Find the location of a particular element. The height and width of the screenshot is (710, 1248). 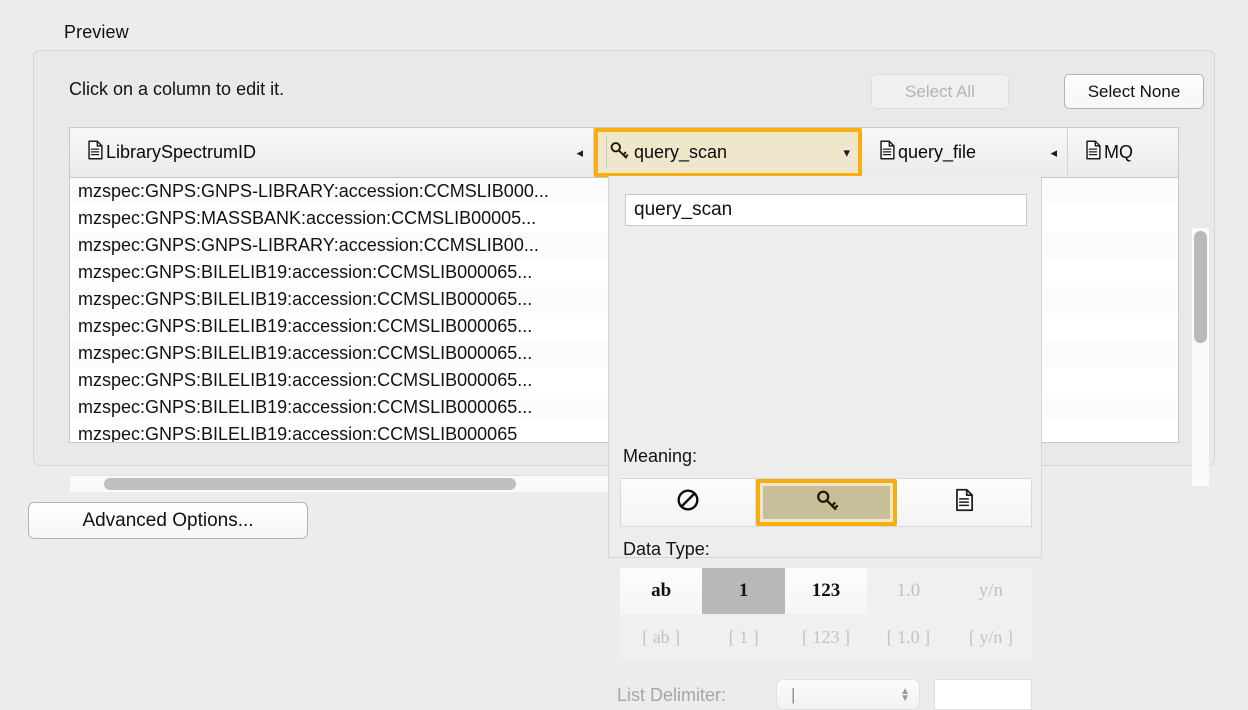

list-delimiter-select: | ▲ ▼ is located at coordinates (848, 694).